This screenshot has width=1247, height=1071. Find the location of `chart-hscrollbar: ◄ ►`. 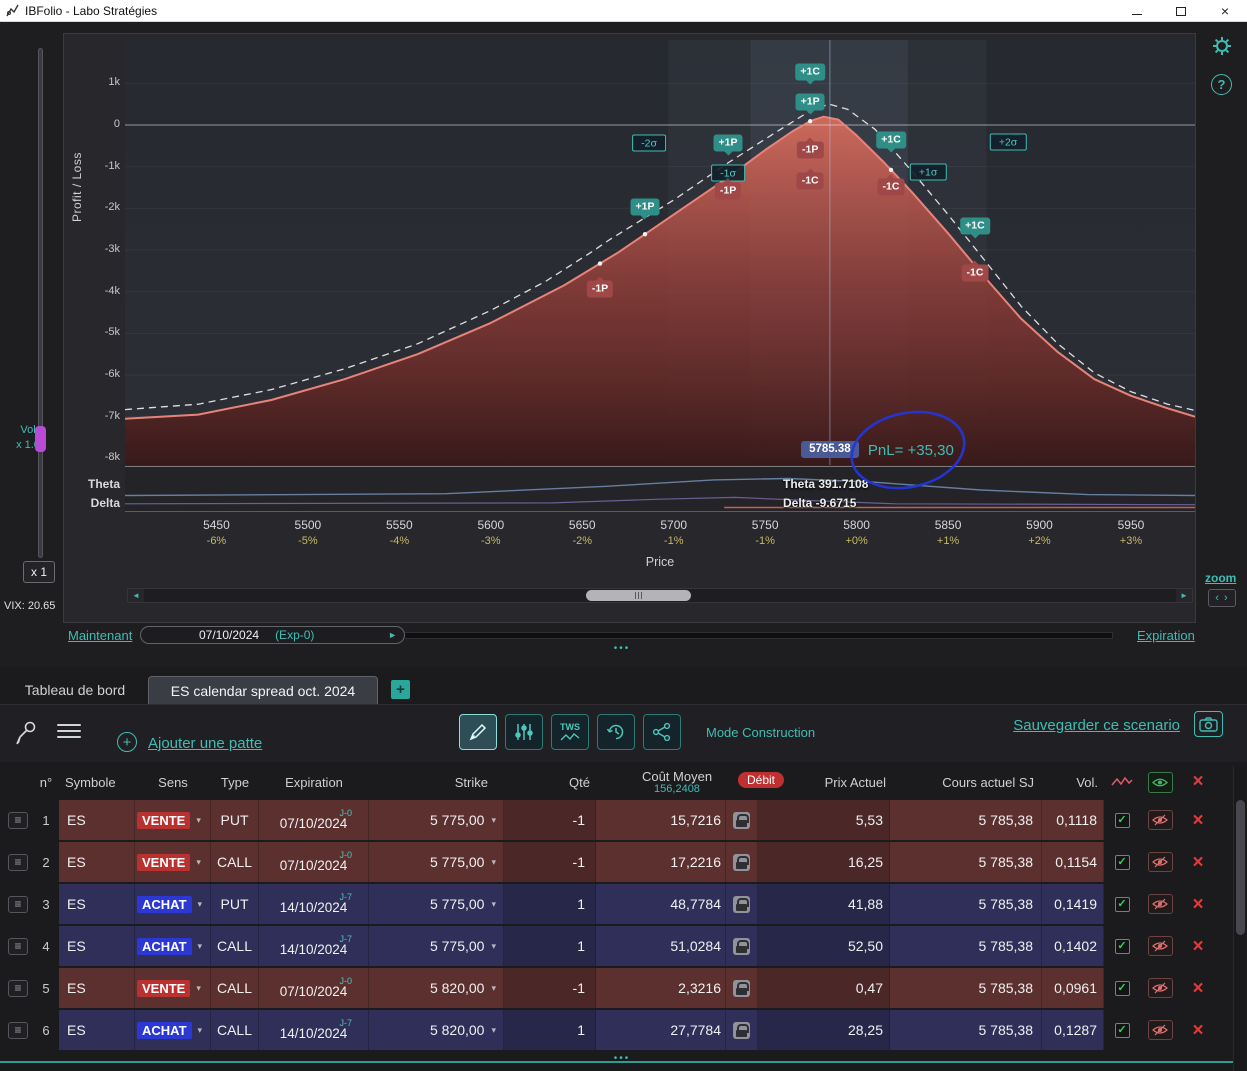

chart-hscrollbar: ◄ ► is located at coordinates (660, 595).